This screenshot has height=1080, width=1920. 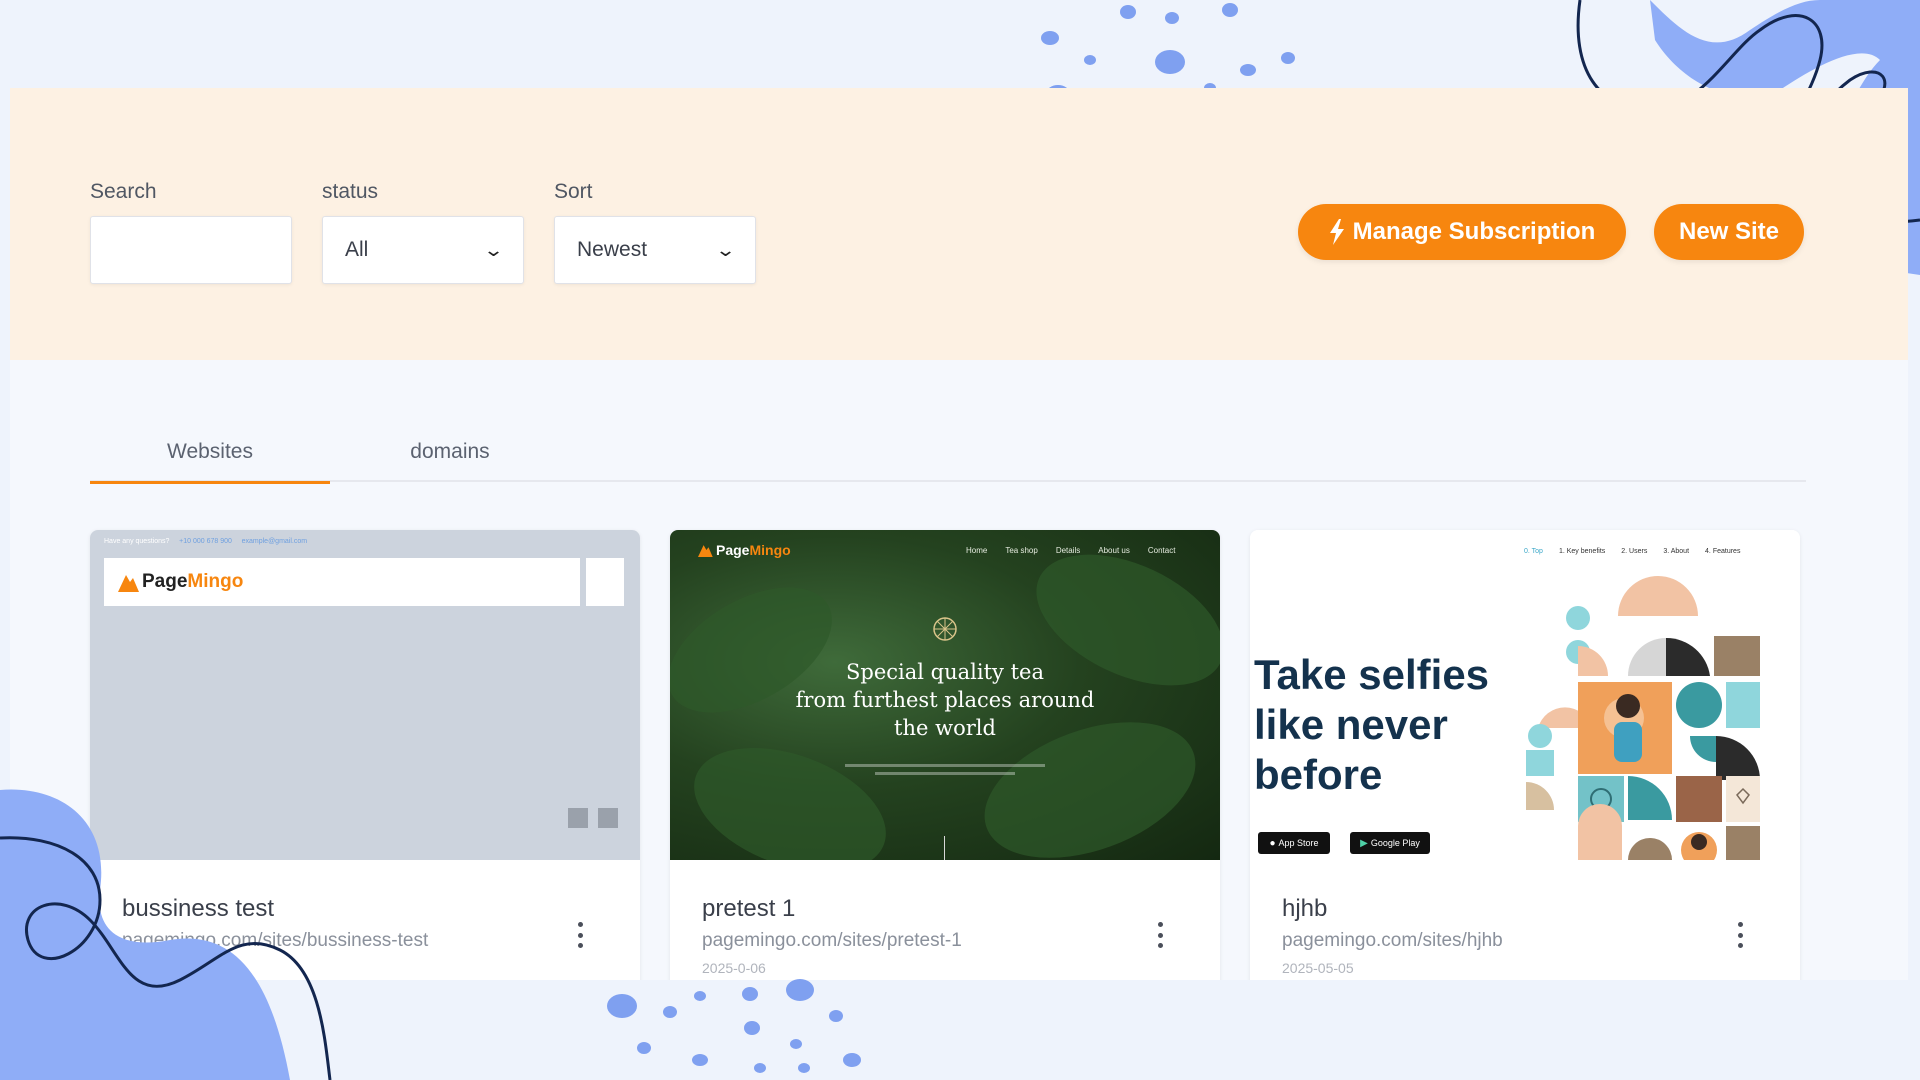 I want to click on thumb-hero-line: Special quality tea, so click(x=945, y=672).